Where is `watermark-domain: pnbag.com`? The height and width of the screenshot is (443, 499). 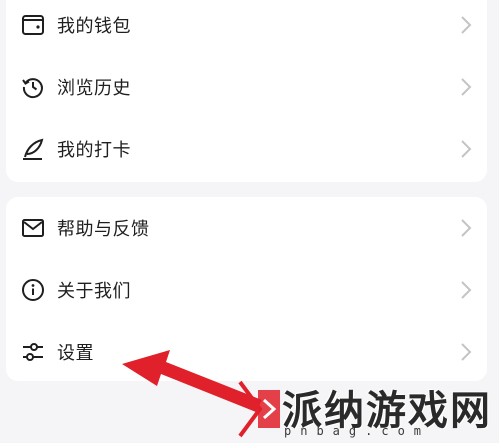
watermark-domain: pnbag.com is located at coordinates (357, 431).